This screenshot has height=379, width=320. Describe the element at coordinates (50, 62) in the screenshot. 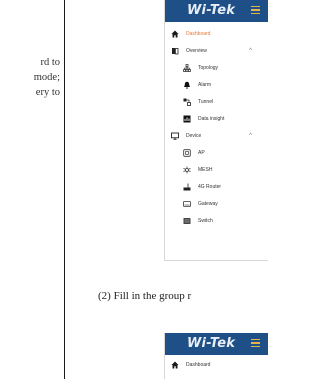

I see `paragraph-line: rd to` at that location.